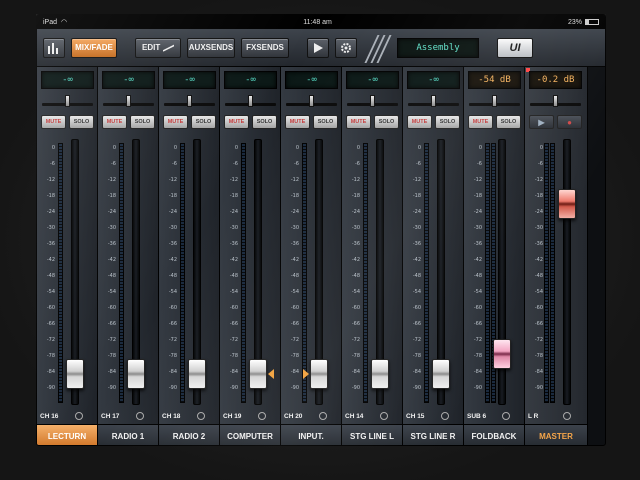 The image size is (640, 480). What do you see at coordinates (111, 260) in the screenshot?
I see `scale-tick: -42` at bounding box center [111, 260].